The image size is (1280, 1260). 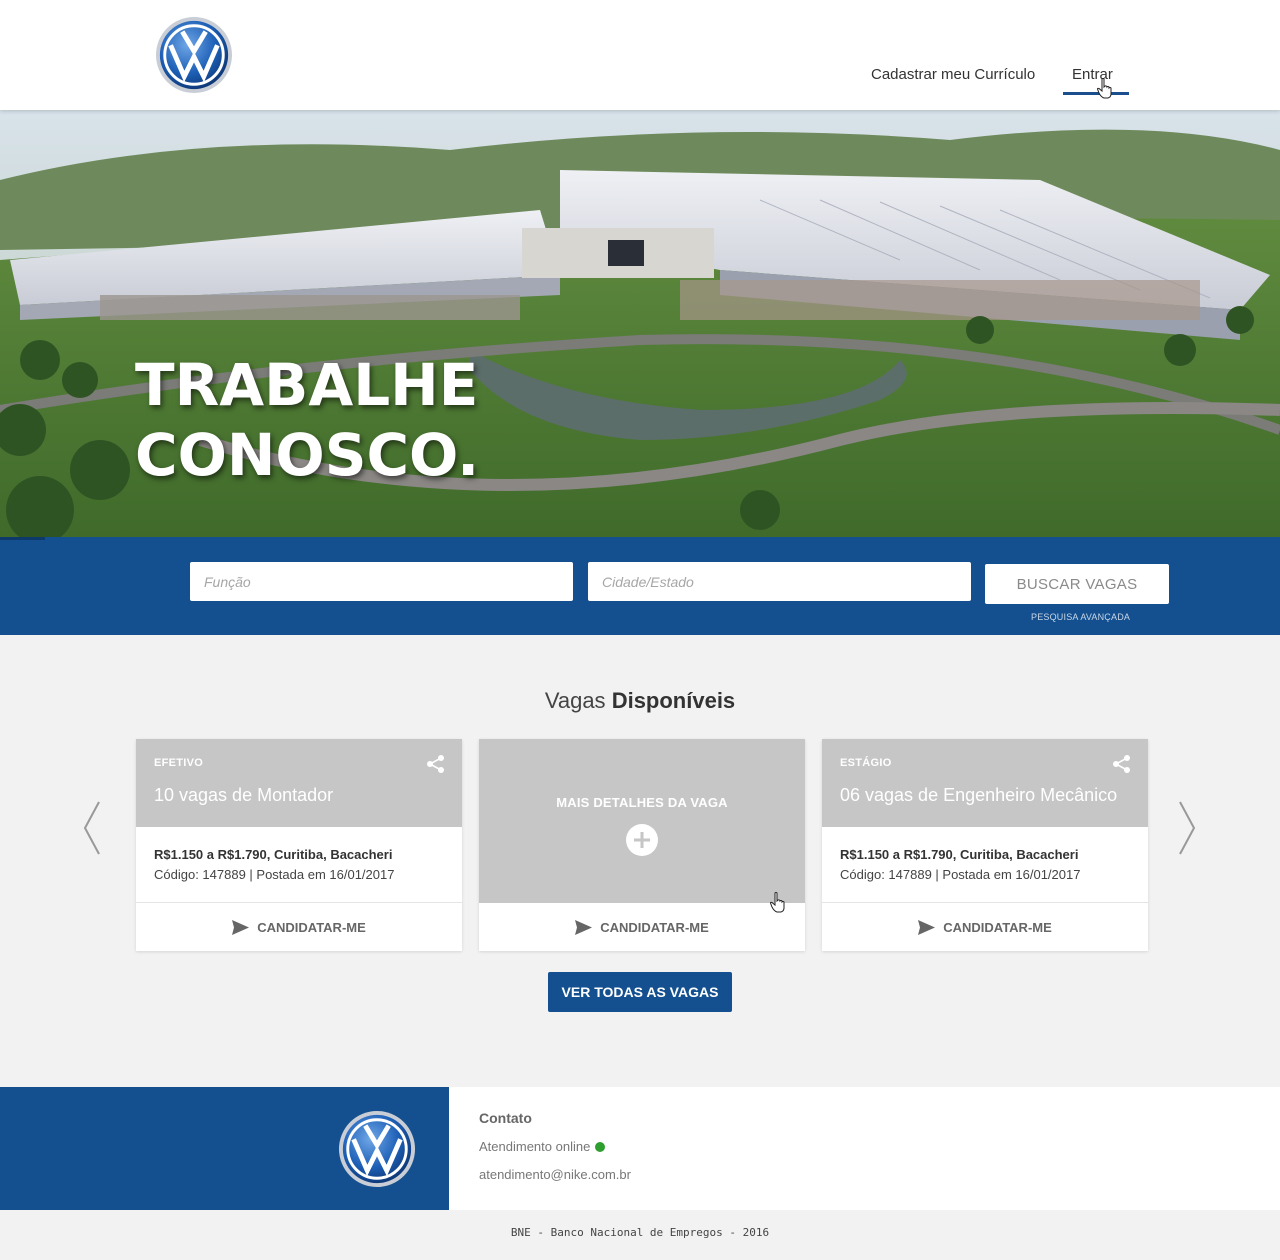 I want to click on hero-title-line2: CONOSCO., so click(x=307, y=455).